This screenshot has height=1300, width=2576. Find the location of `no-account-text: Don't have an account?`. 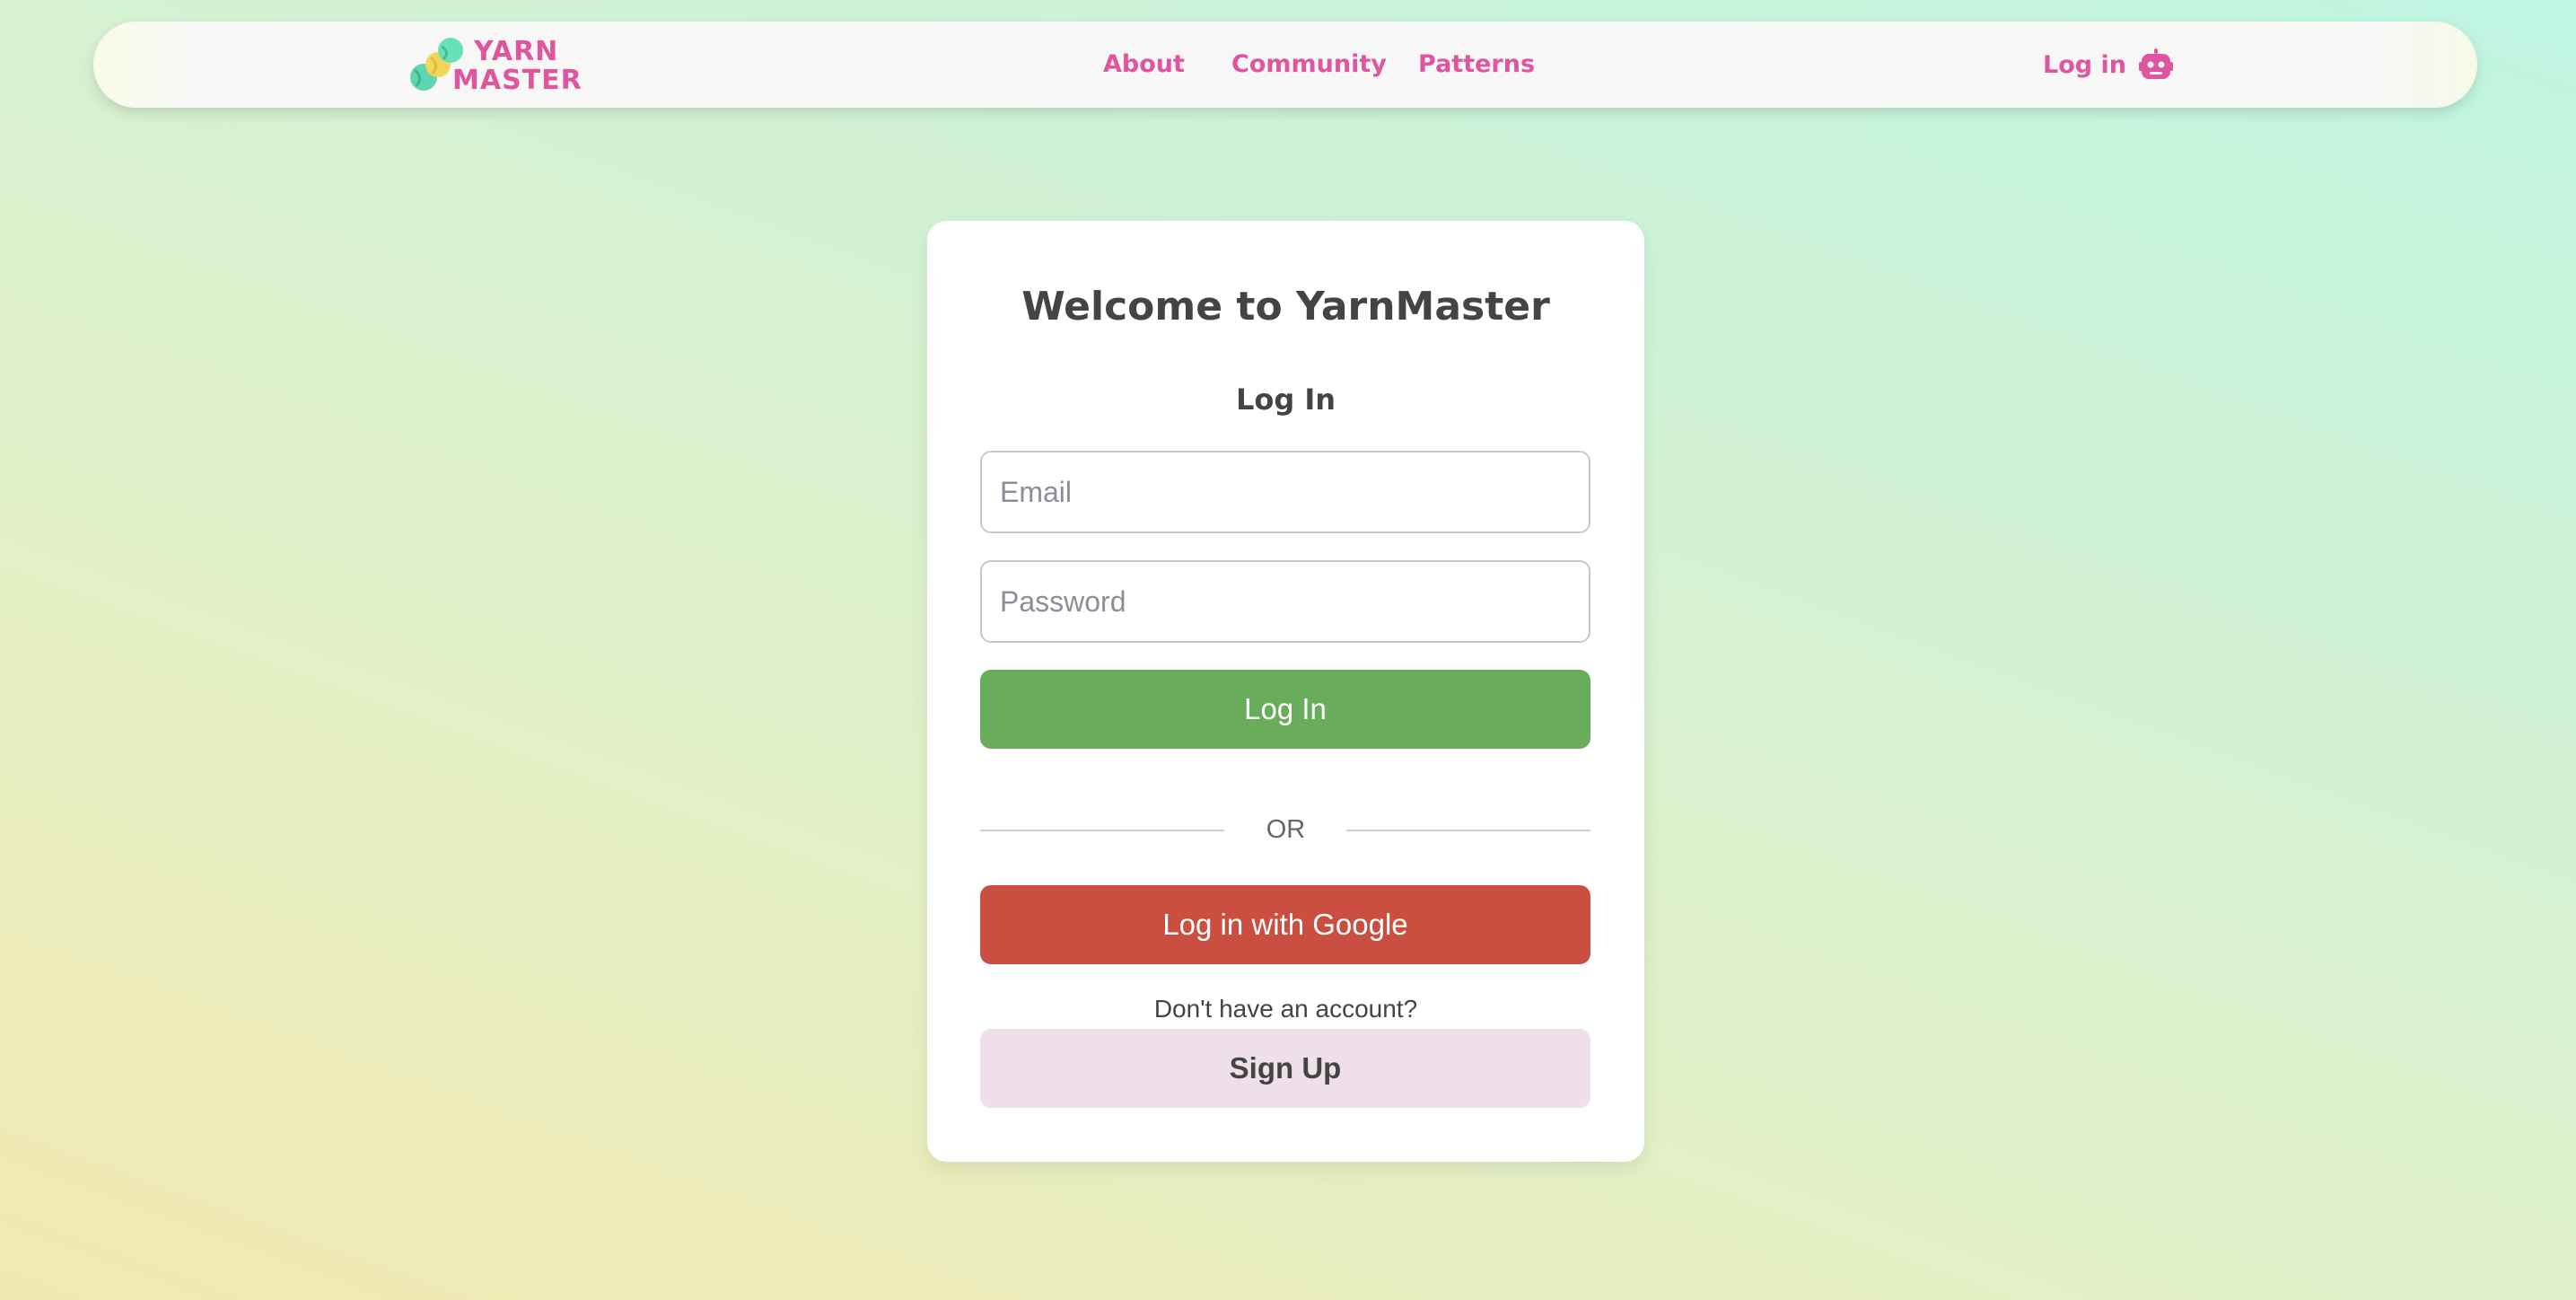

no-account-text: Don't have an account? is located at coordinates (1285, 1009).